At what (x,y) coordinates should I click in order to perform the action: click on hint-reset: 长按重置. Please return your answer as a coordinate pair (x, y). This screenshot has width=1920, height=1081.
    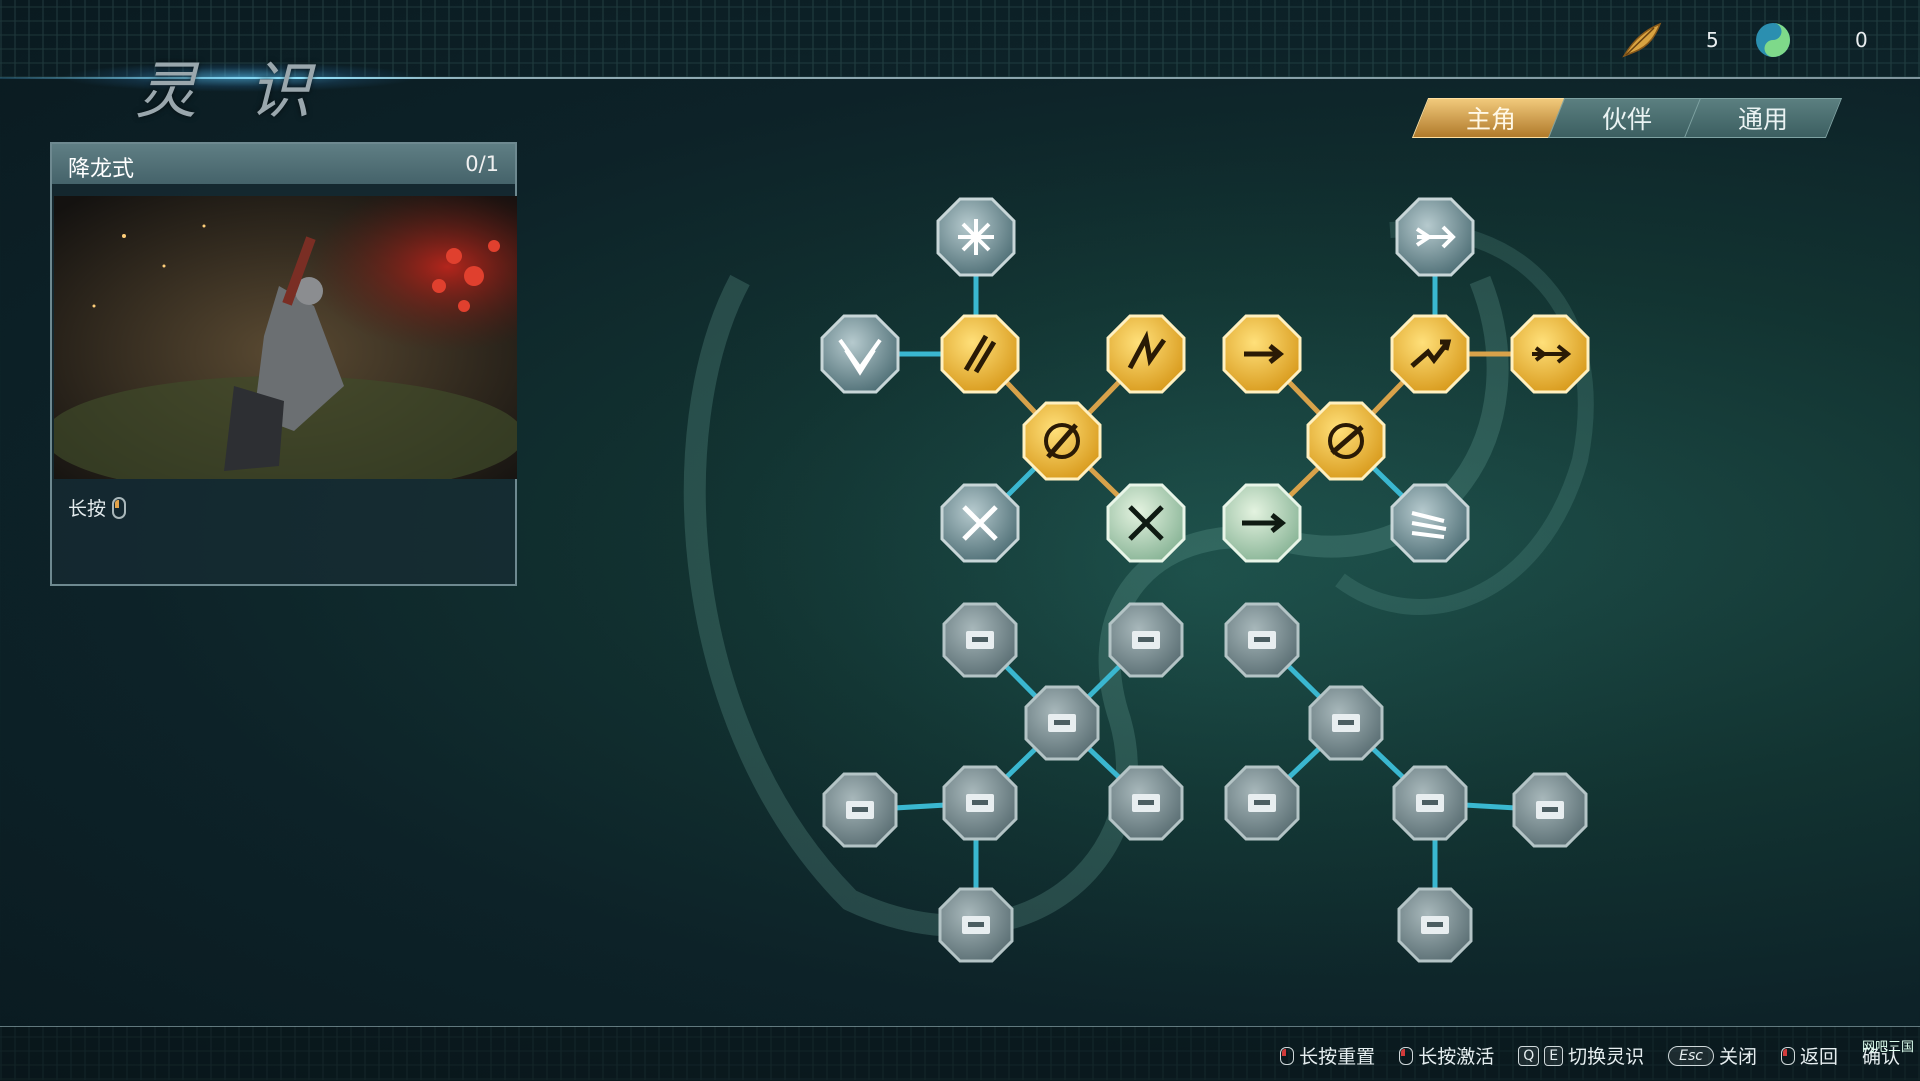
    Looking at the image, I should click on (1327, 1055).